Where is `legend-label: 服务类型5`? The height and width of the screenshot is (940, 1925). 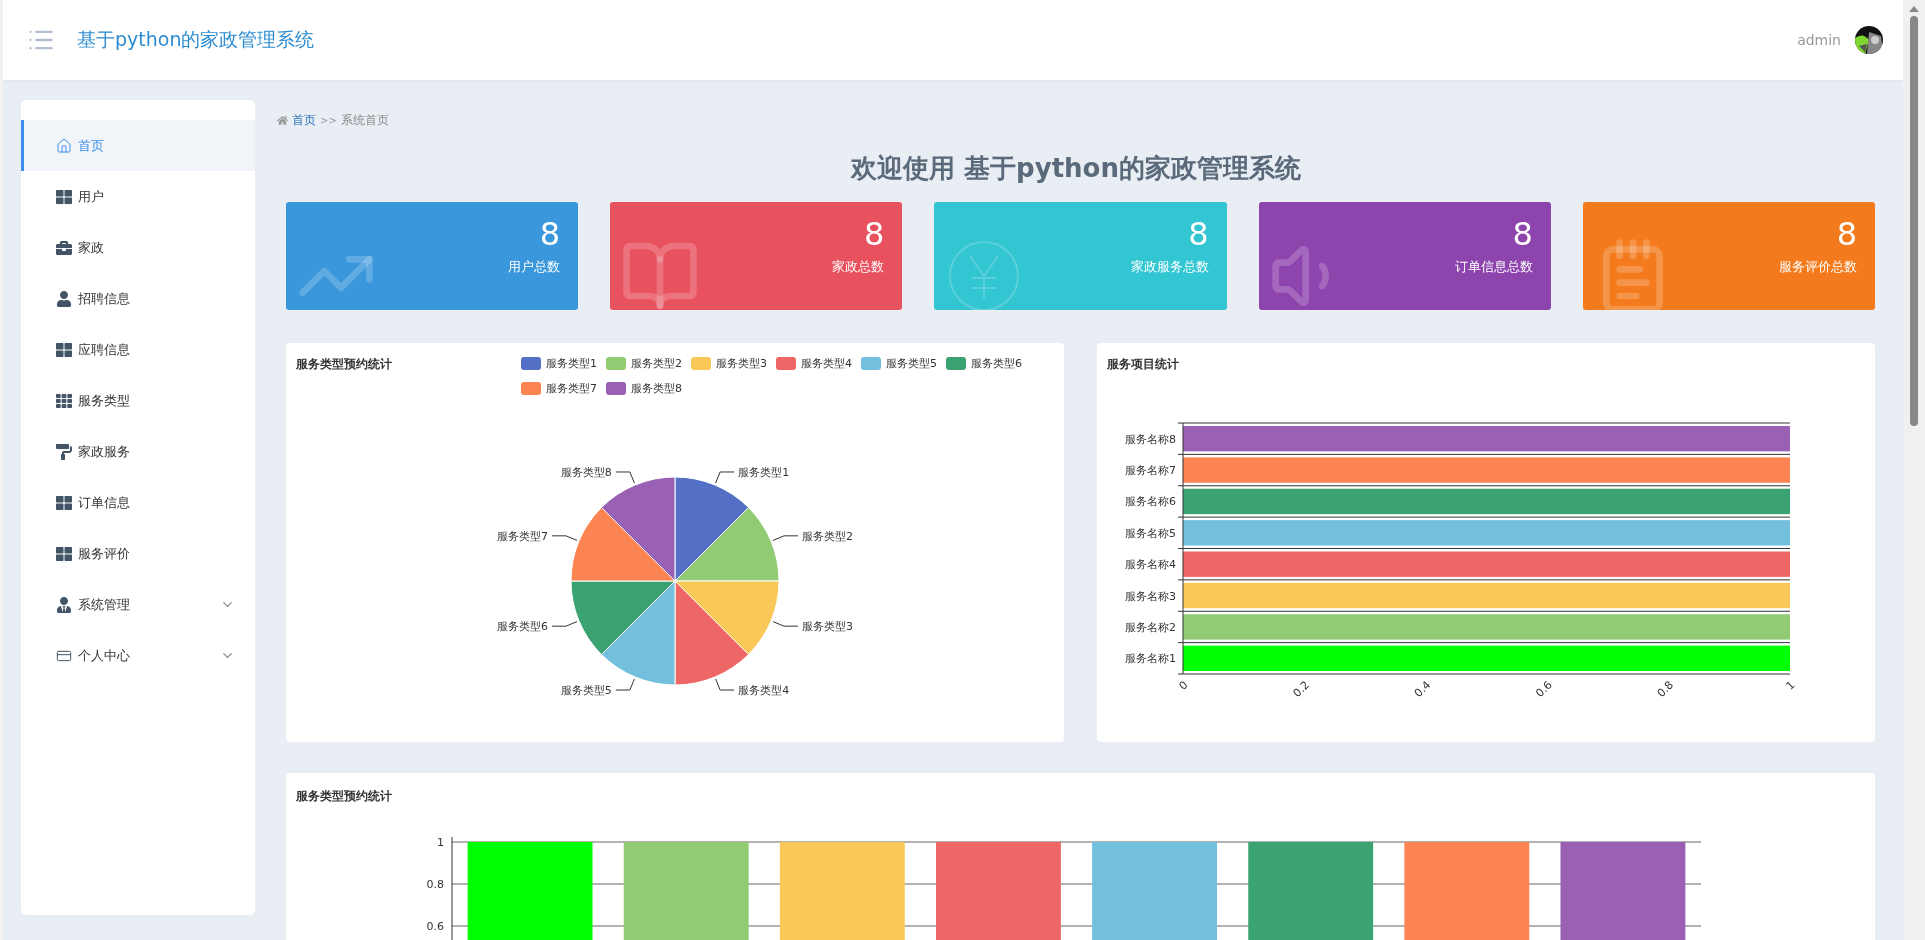 legend-label: 服务类型5 is located at coordinates (911, 363).